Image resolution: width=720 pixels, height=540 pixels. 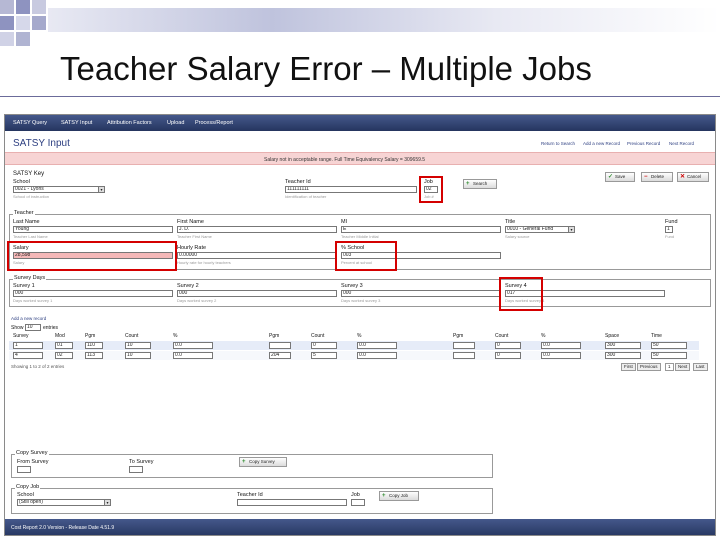 What do you see at coordinates (257, 255) in the screenshot?
I see `hourly-rate-input: 0.00000` at bounding box center [257, 255].